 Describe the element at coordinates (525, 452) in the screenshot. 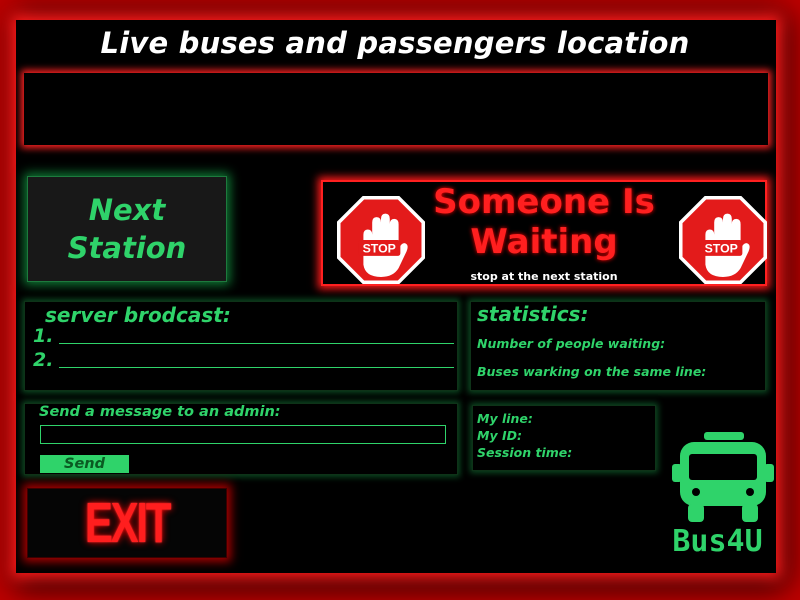

I see `session-time-label: Session time:` at that location.